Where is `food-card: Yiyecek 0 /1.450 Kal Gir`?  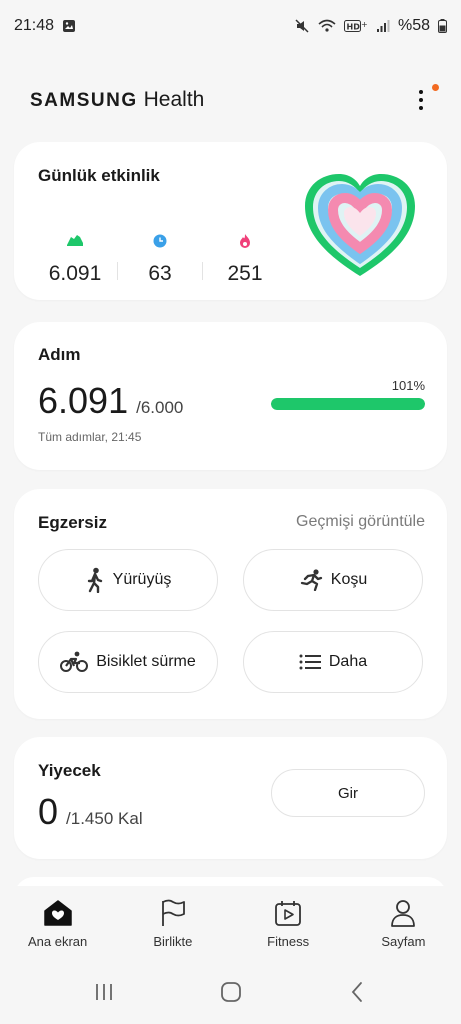
food-card: Yiyecek 0 /1.450 Kal Gir is located at coordinates (230, 798).